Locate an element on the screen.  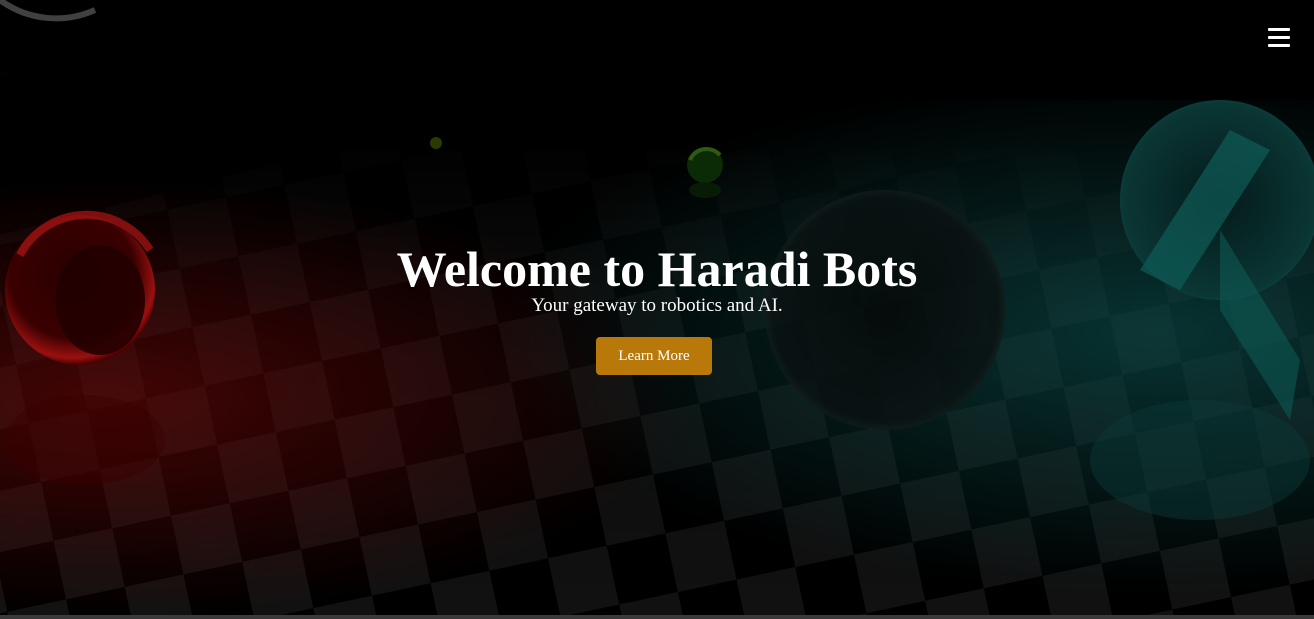
hamburger-menu-button is located at coordinates (1279, 38).